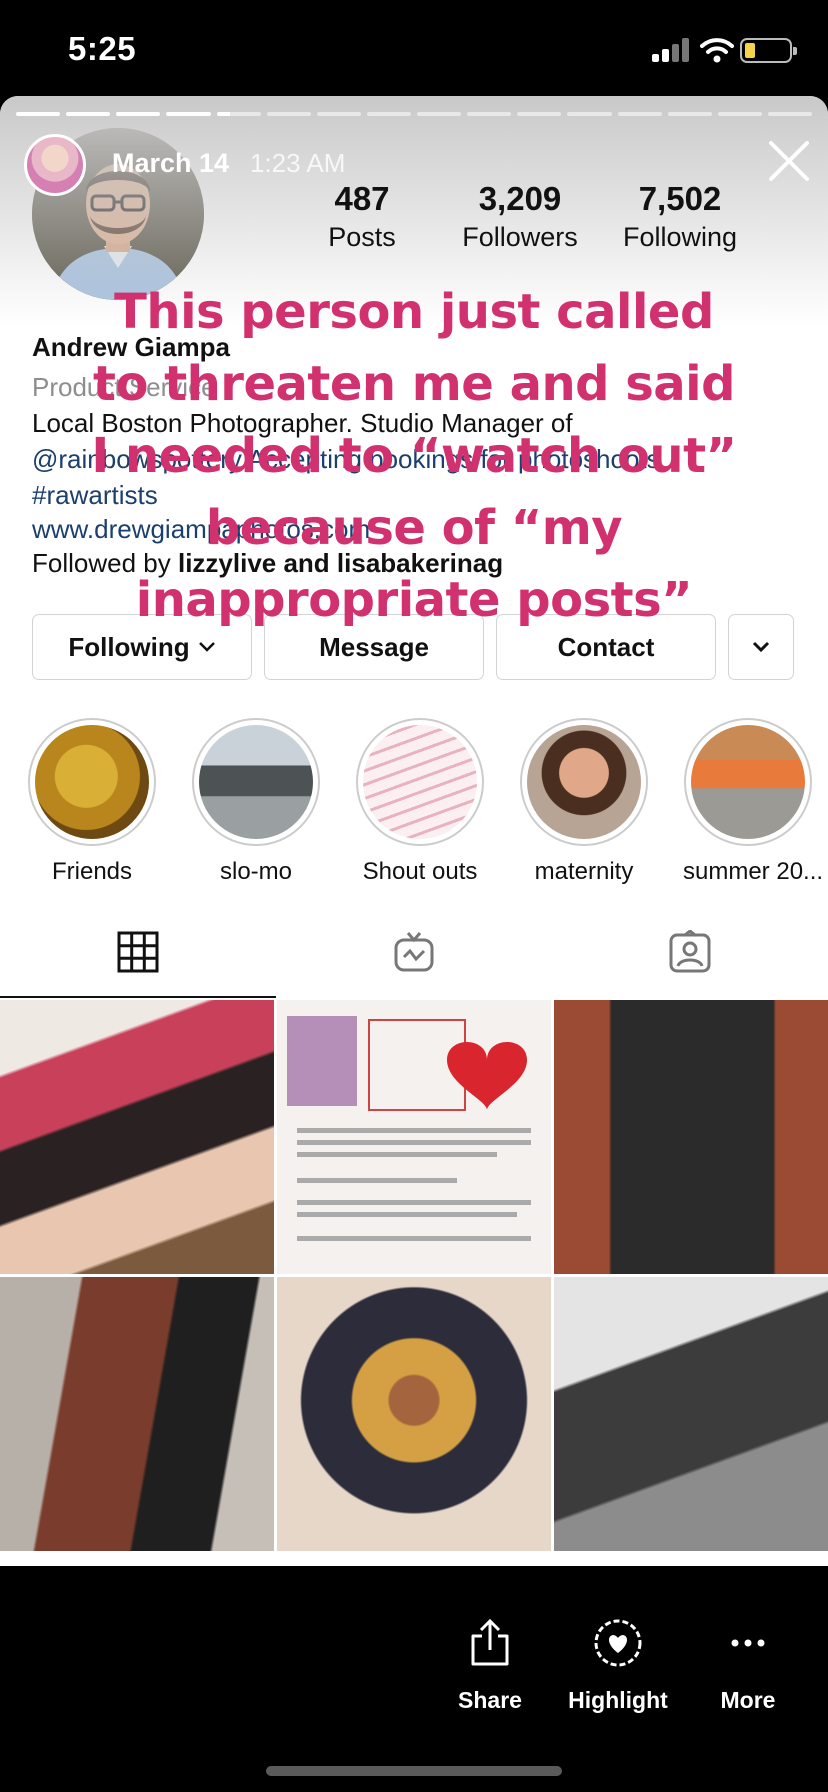 Image resolution: width=828 pixels, height=1792 pixels. I want to click on stat-label: Following, so click(680, 237).